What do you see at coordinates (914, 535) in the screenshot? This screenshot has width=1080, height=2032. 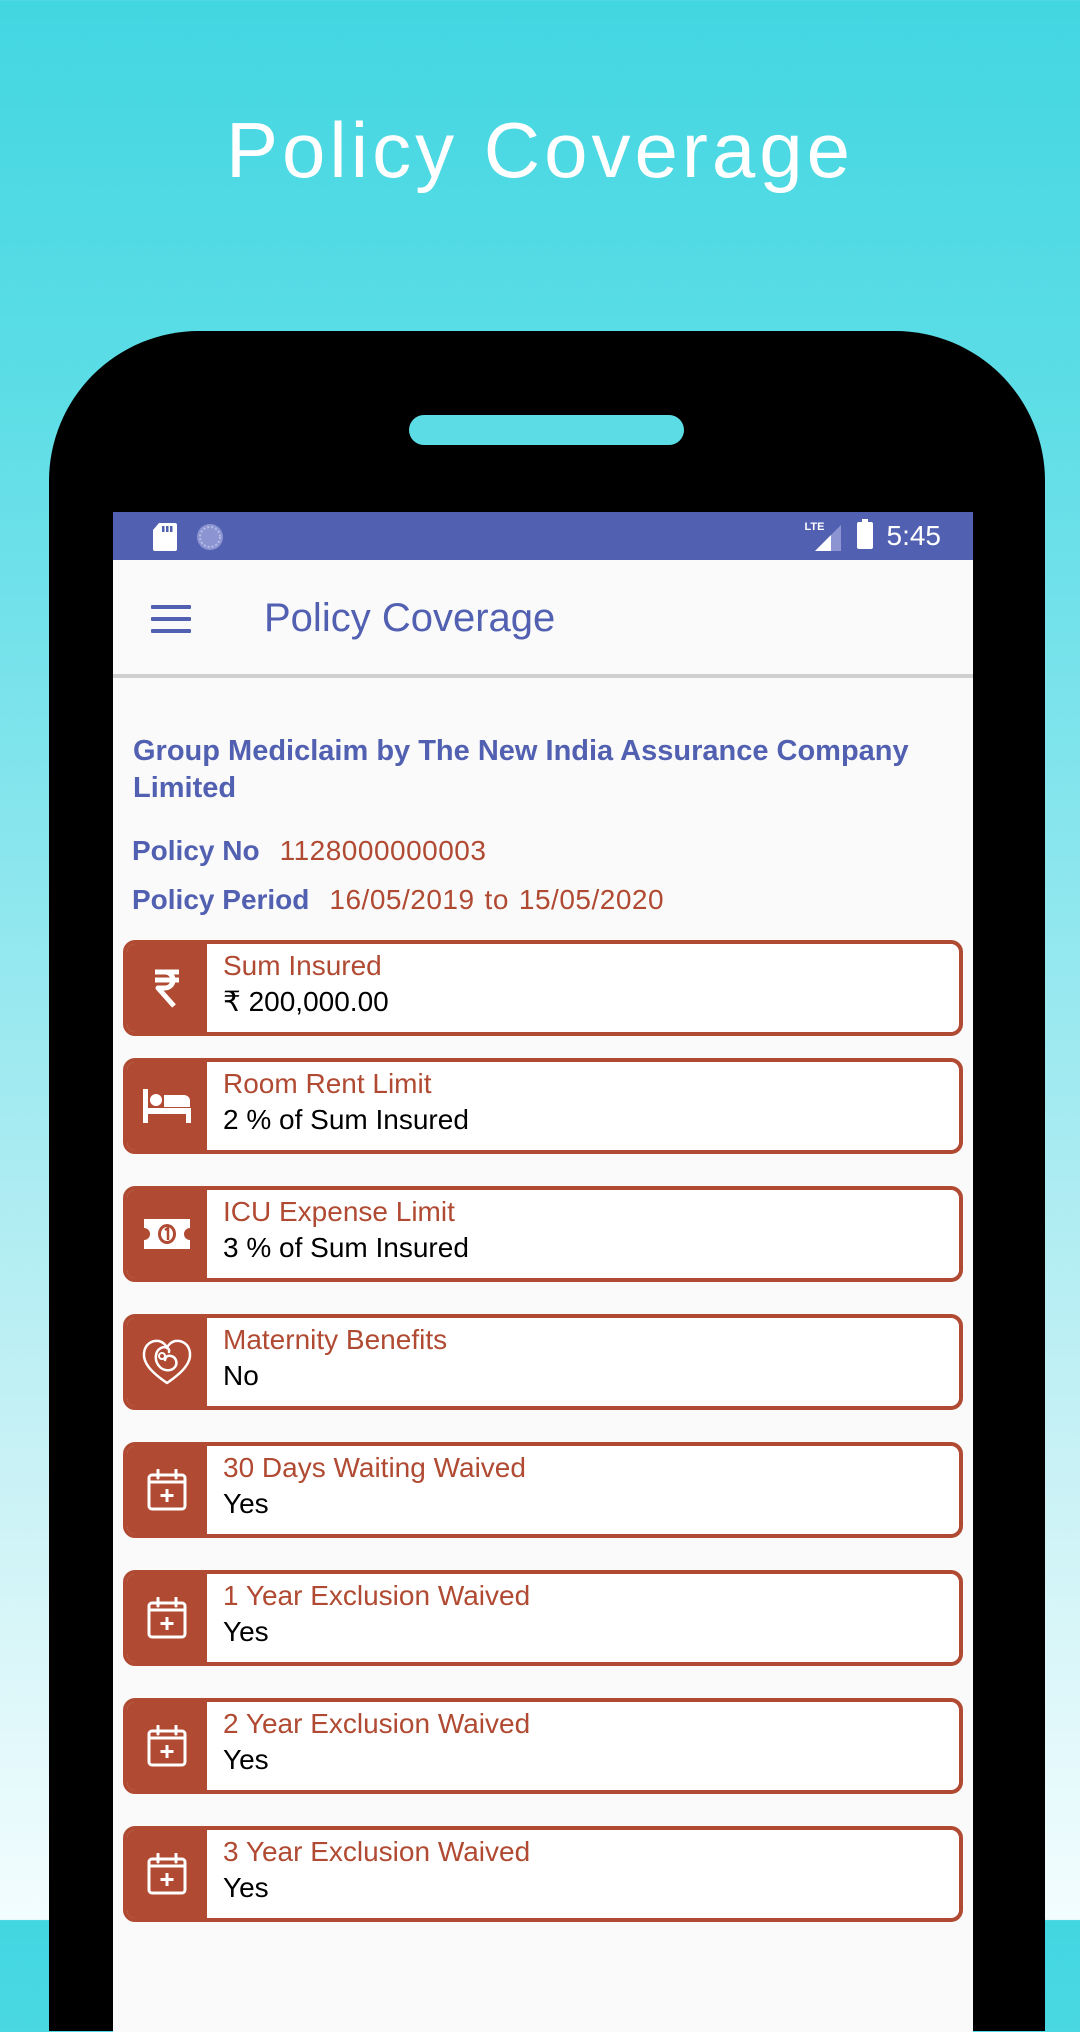 I see `status-time: 5:45` at bounding box center [914, 535].